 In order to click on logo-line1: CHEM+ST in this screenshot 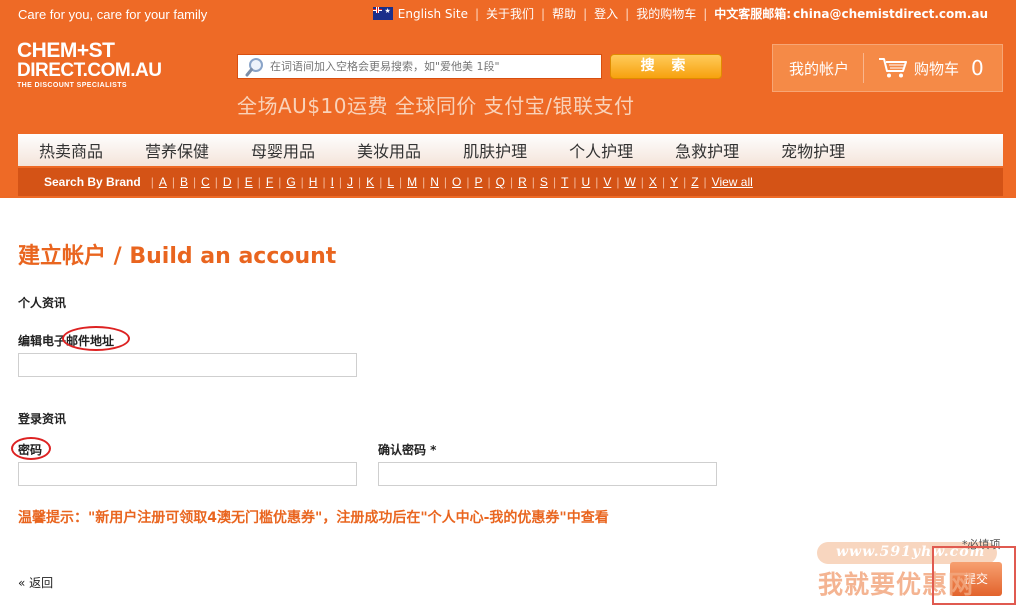, I will do `click(66, 50)`.